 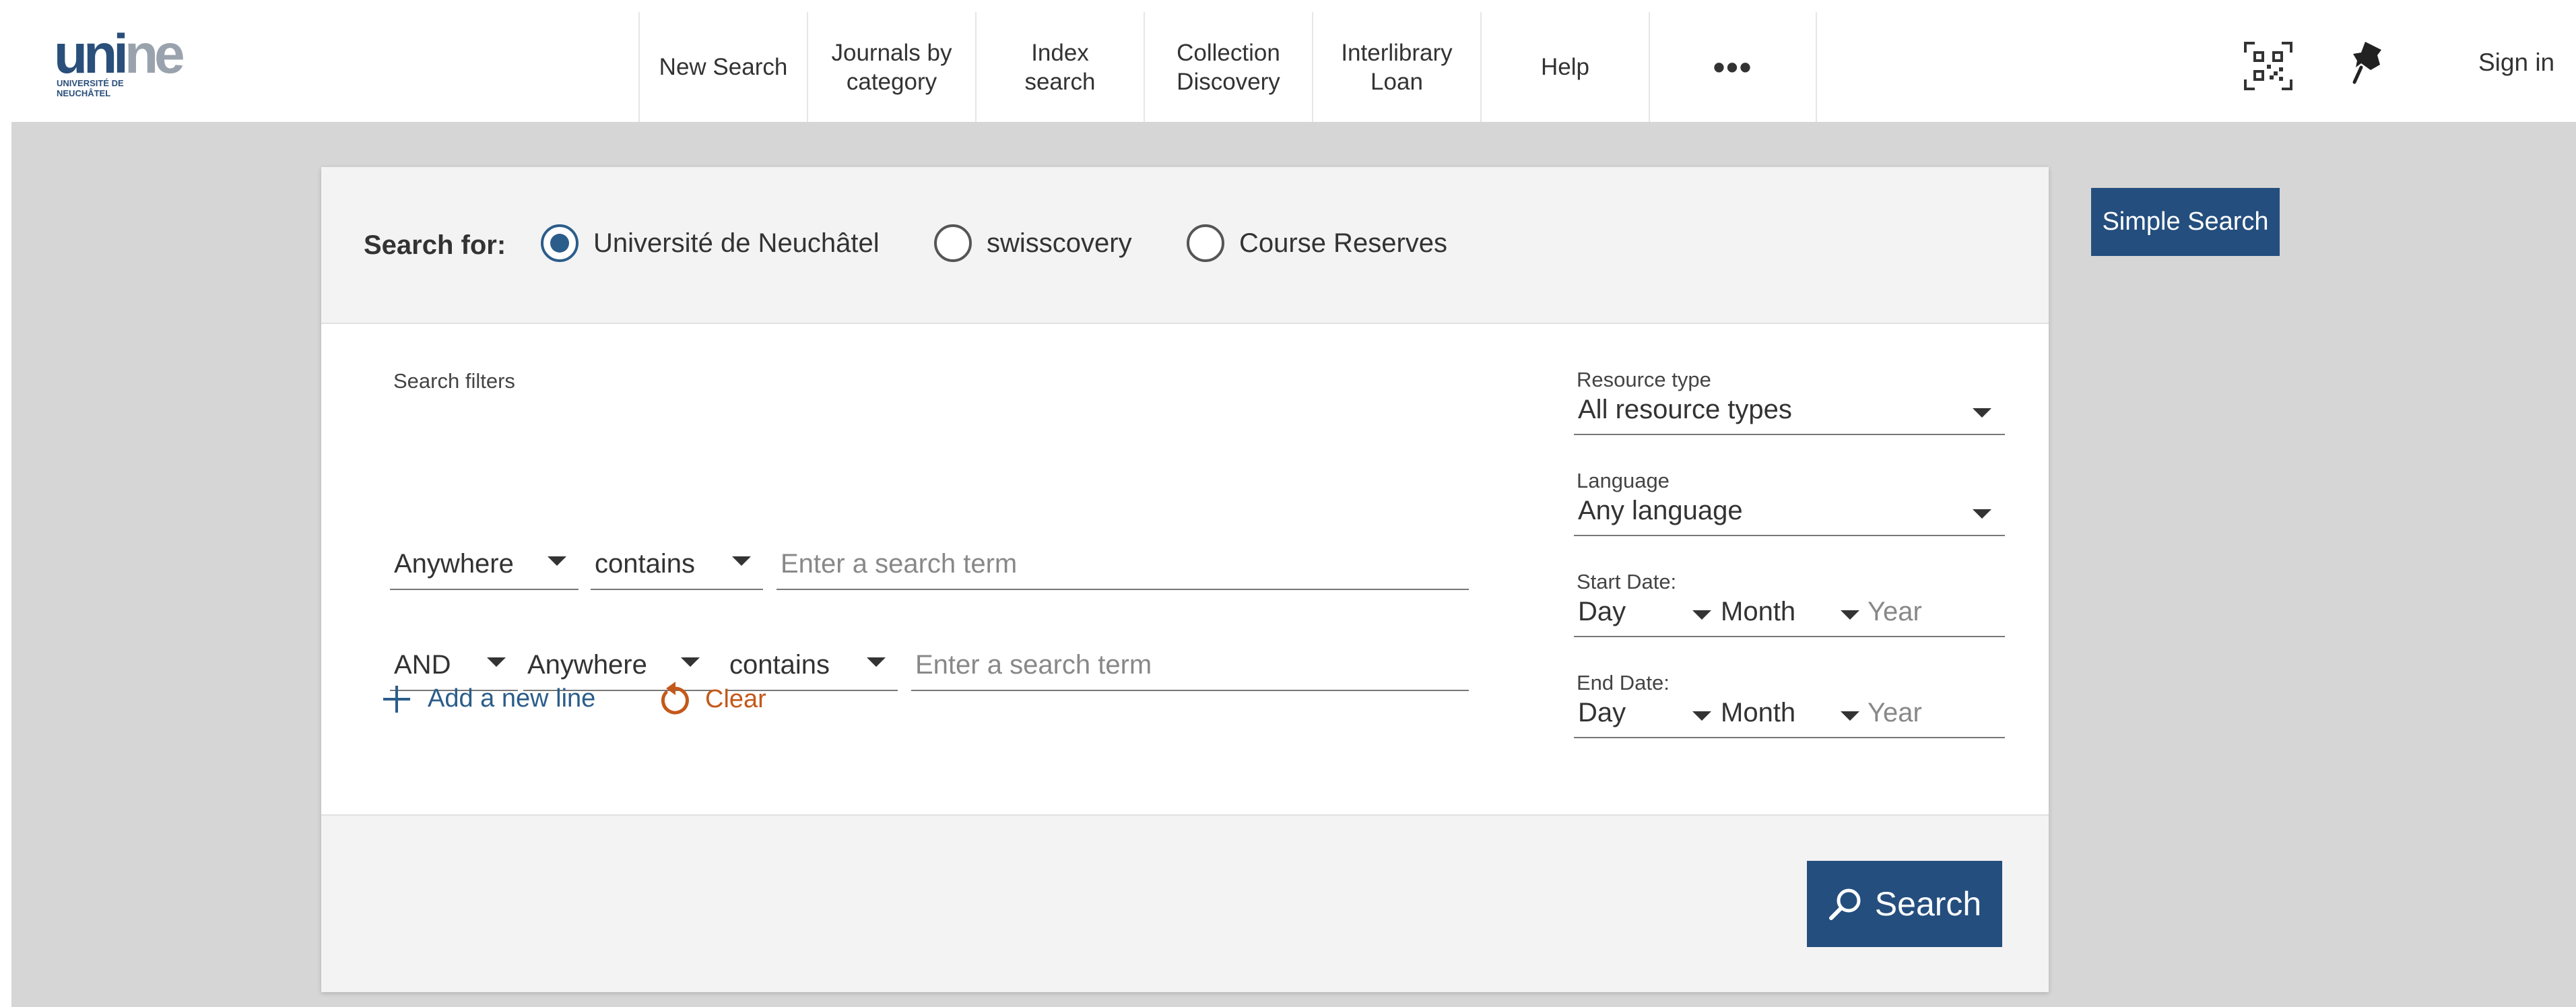 I want to click on end-year-input: Year, so click(x=1895, y=713).